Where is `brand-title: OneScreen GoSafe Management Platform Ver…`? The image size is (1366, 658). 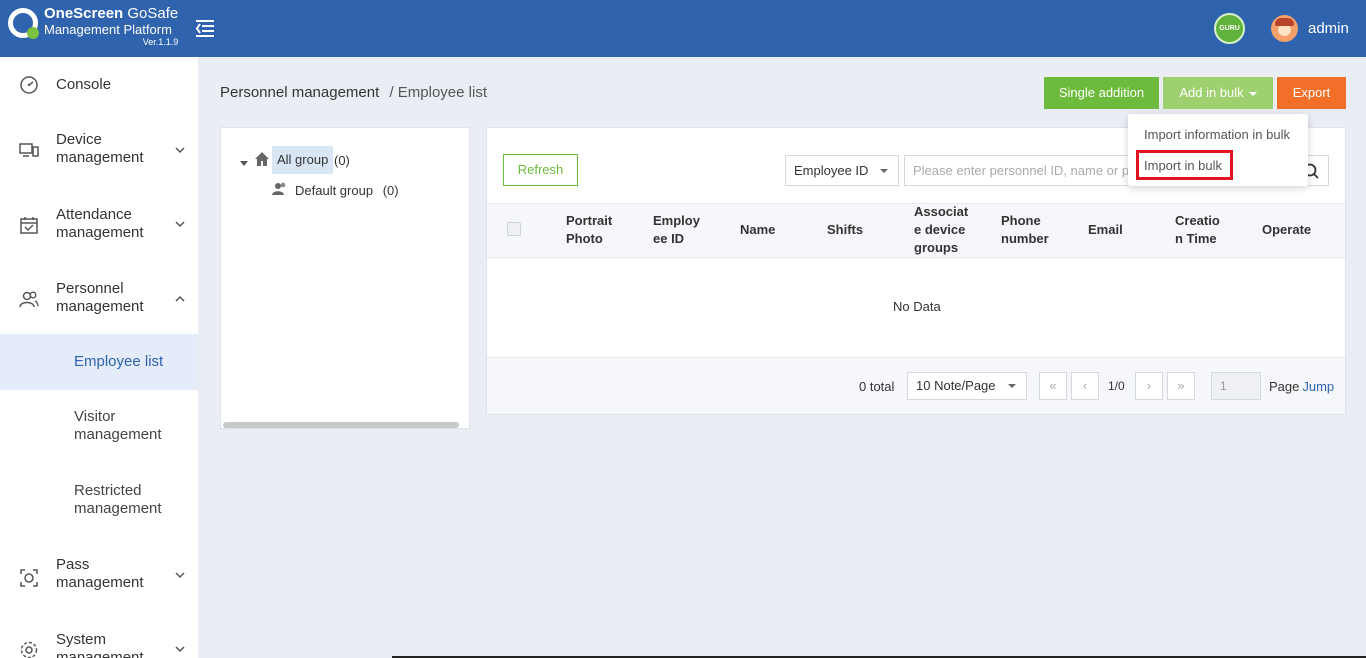 brand-title: OneScreen GoSafe Management Platform Ver… is located at coordinates (111, 26).